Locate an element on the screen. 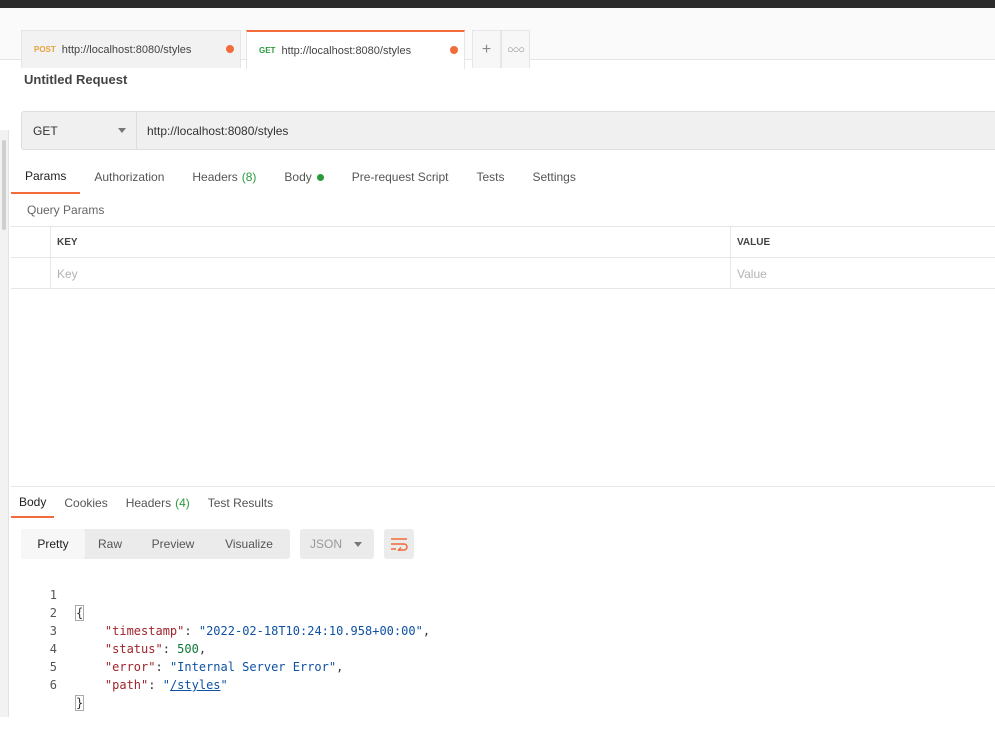 This screenshot has width=995, height=730. value-input: Value is located at coordinates (863, 273).